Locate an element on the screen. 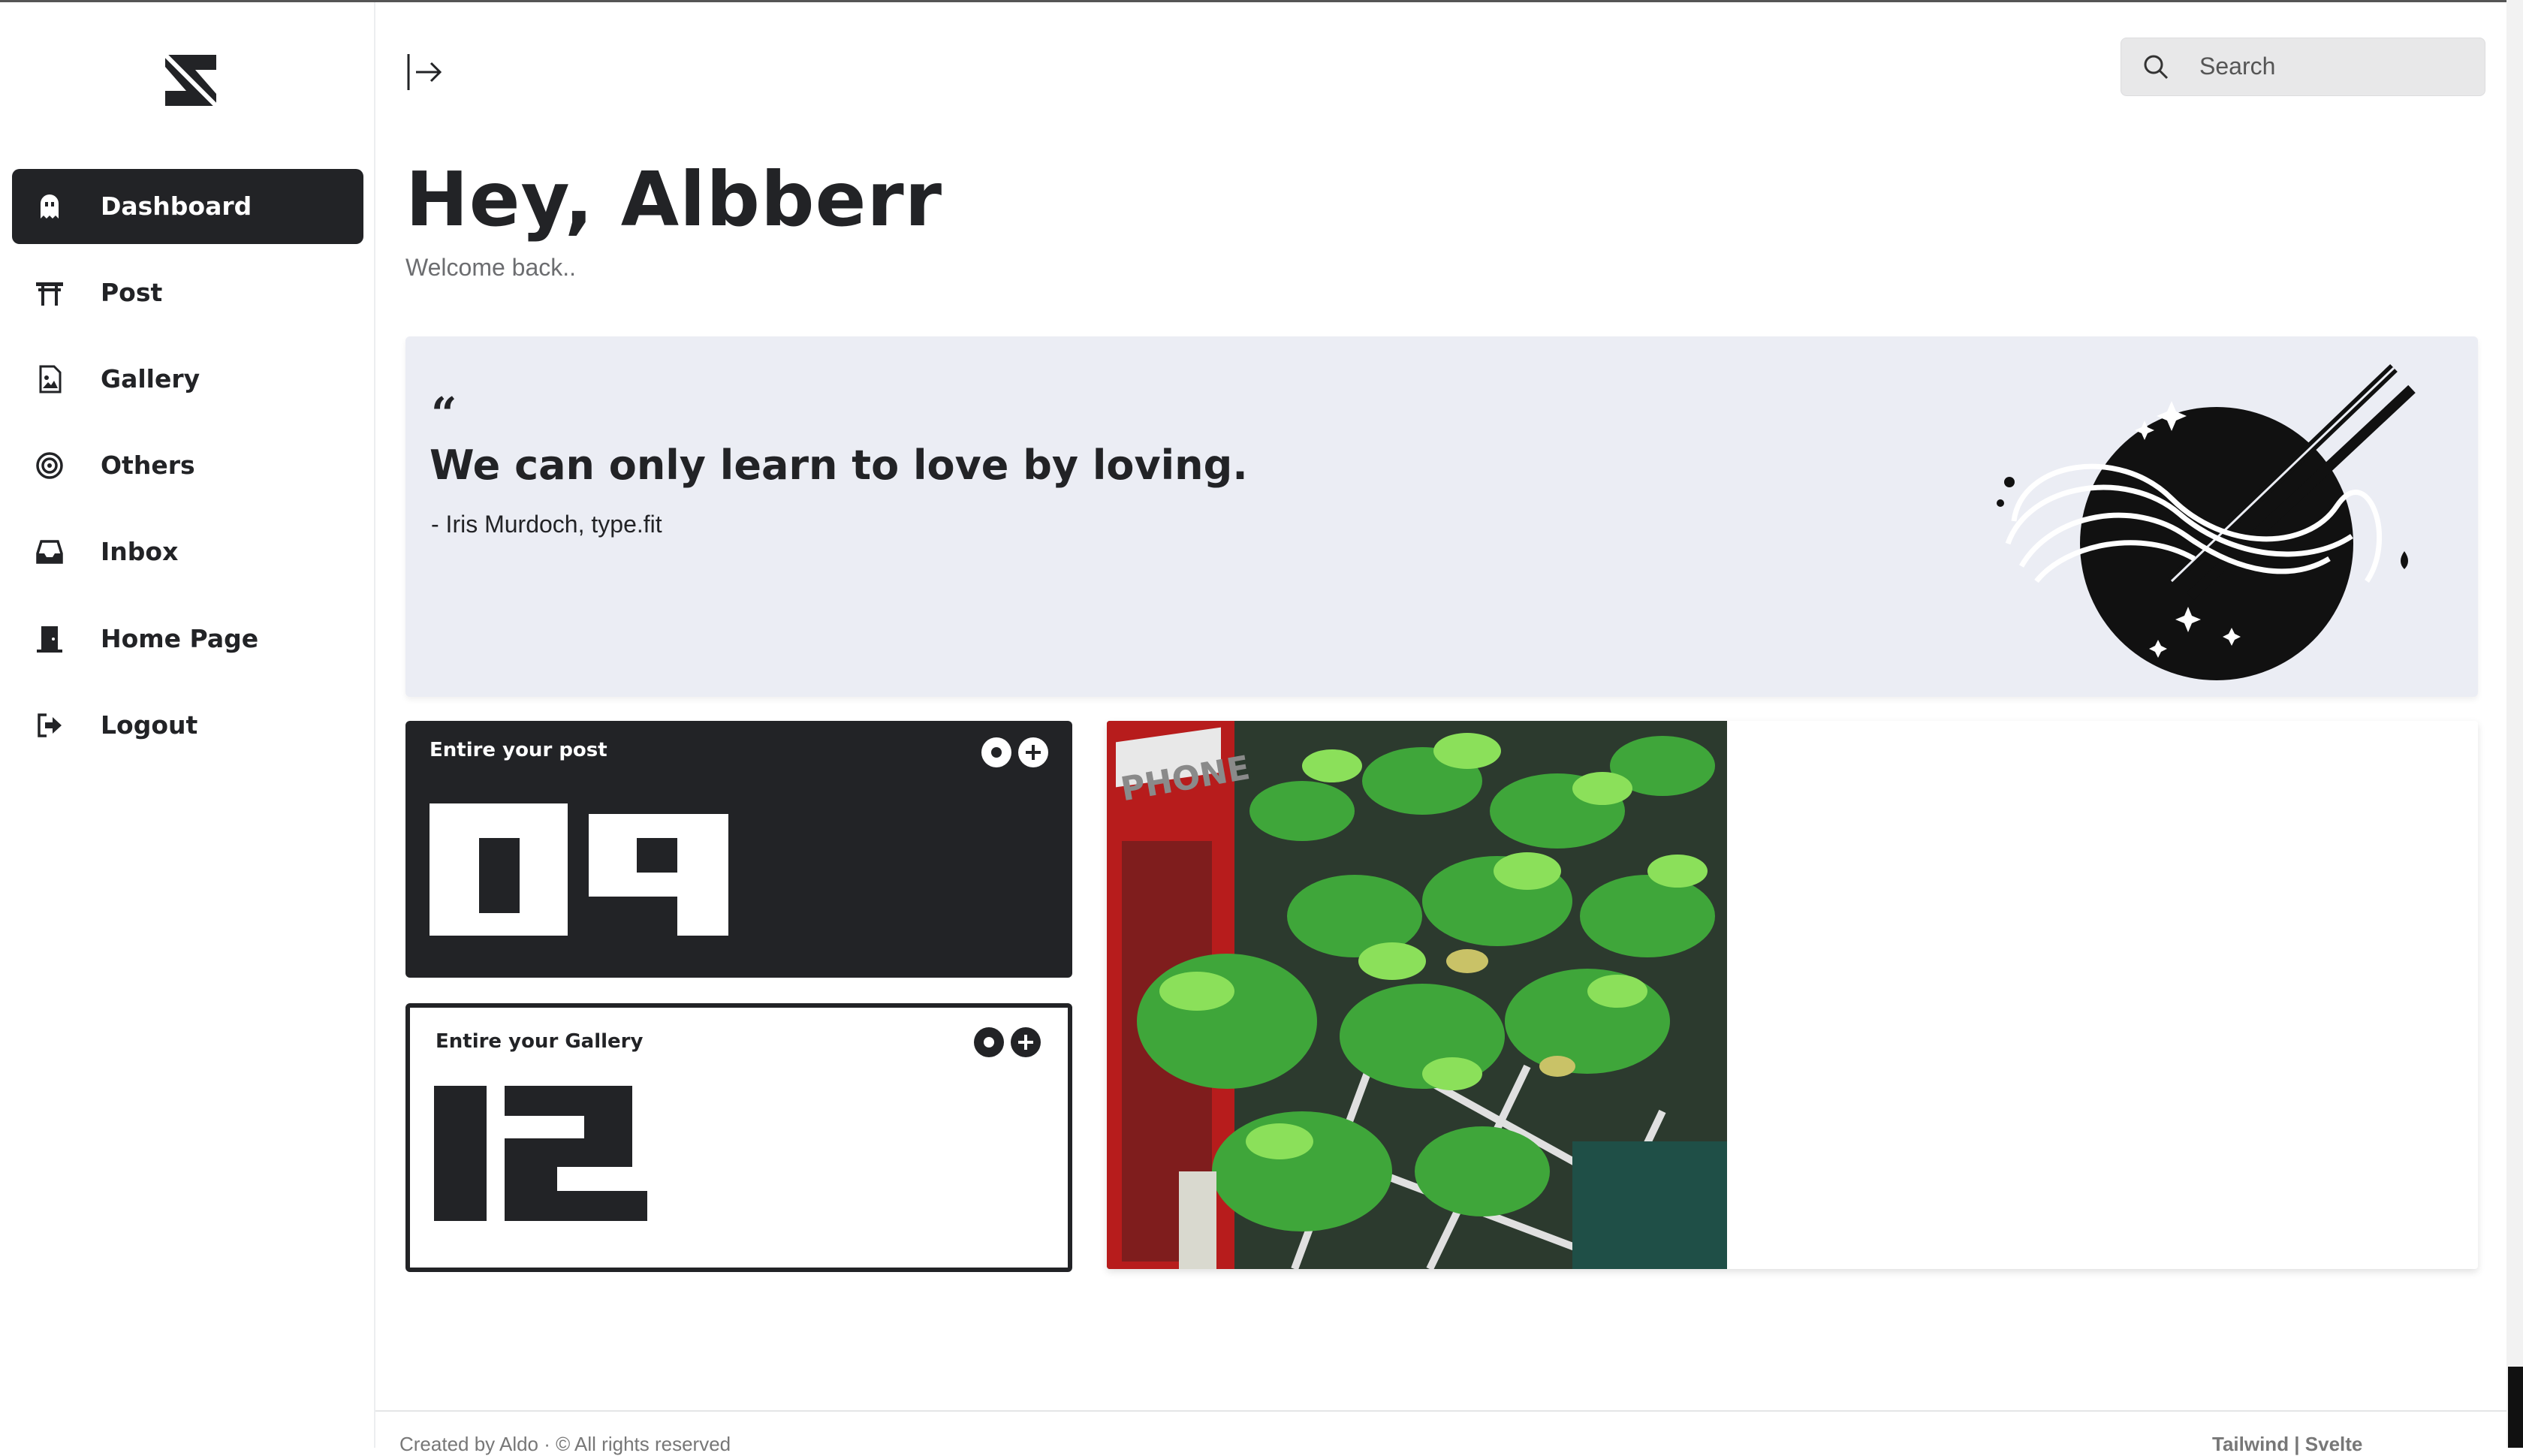  welcome-subtitle: Welcome back.. is located at coordinates (491, 267).